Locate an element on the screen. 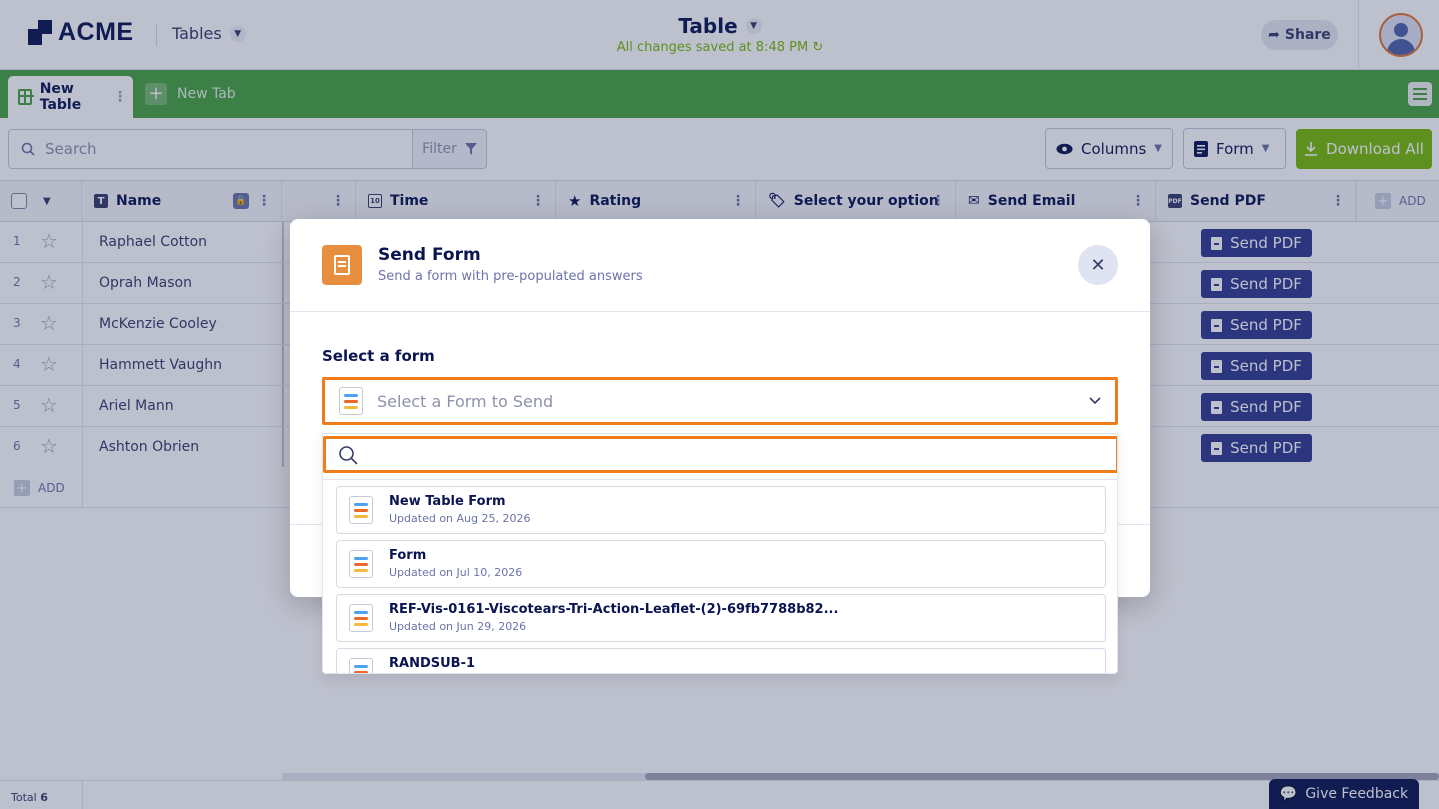  search-icon is located at coordinates (348, 455).